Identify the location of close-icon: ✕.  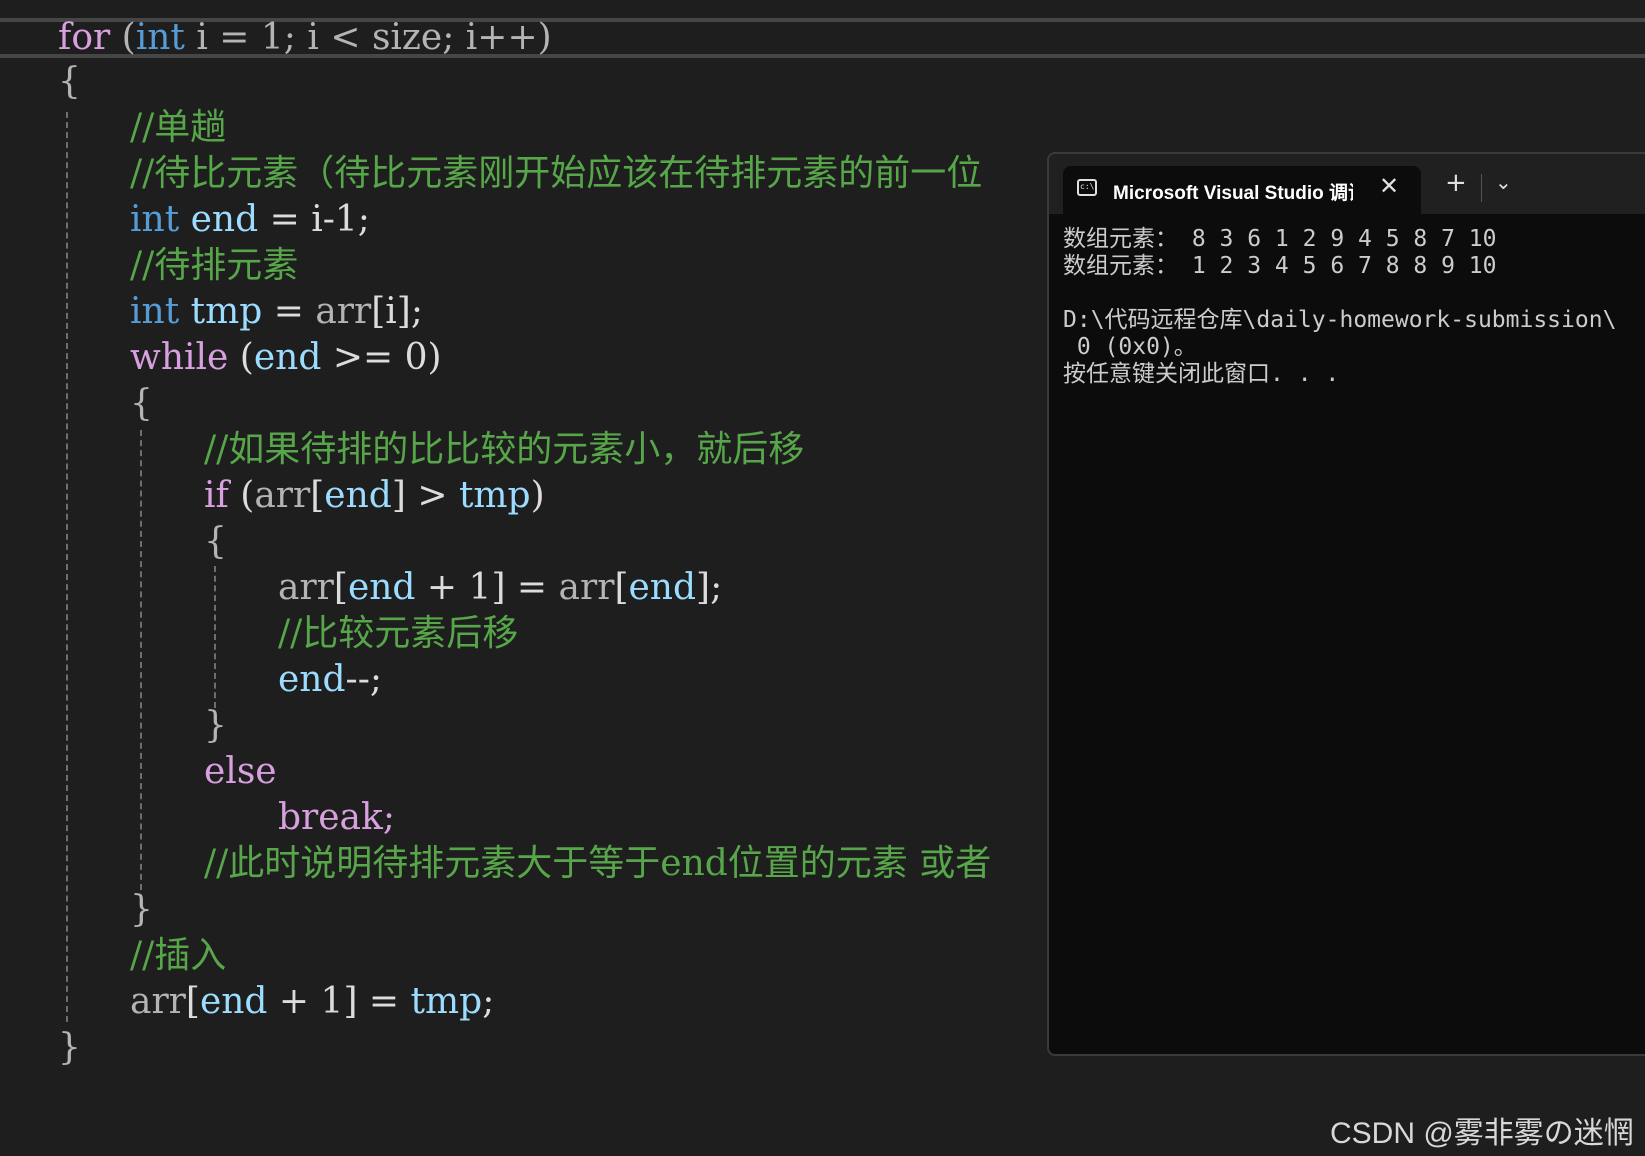
(1389, 186).